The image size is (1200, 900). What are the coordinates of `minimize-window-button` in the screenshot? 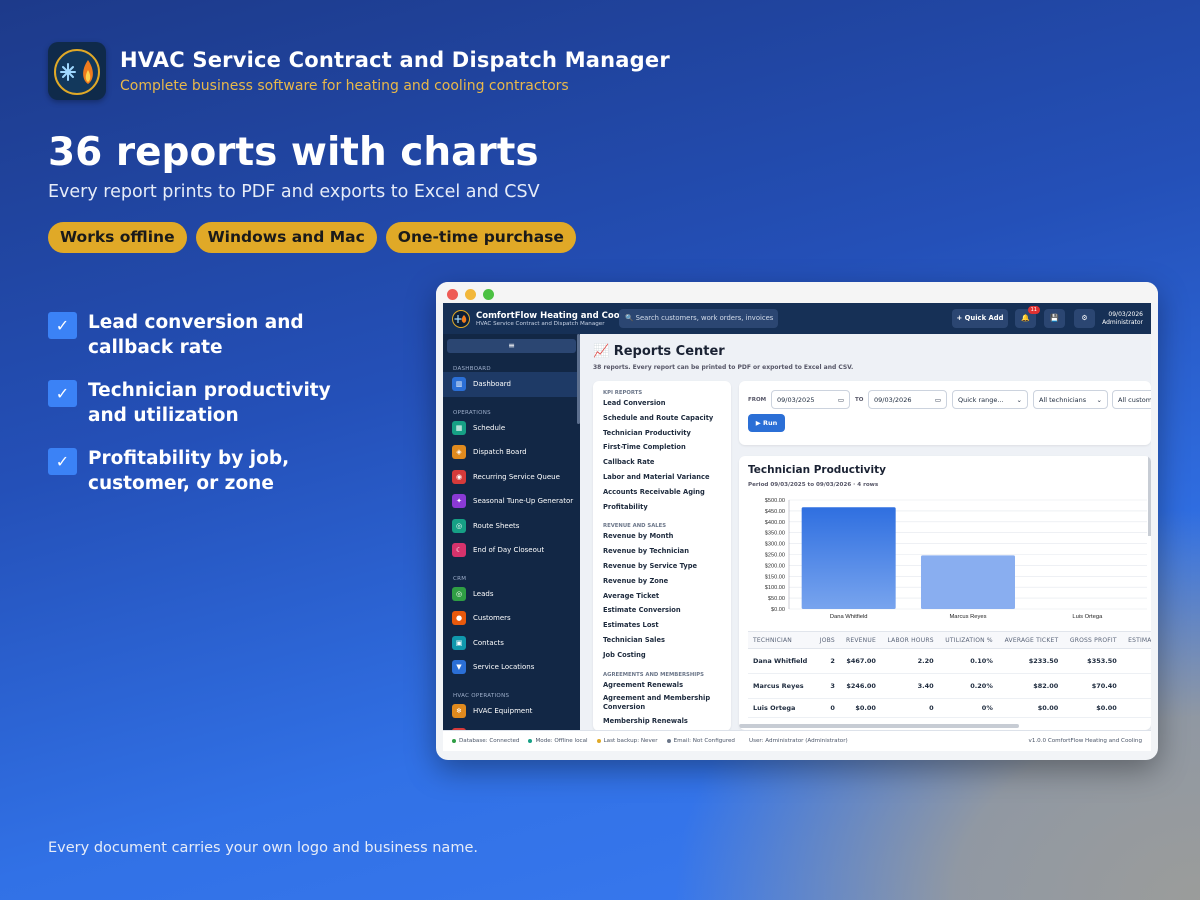 It's located at (470, 294).